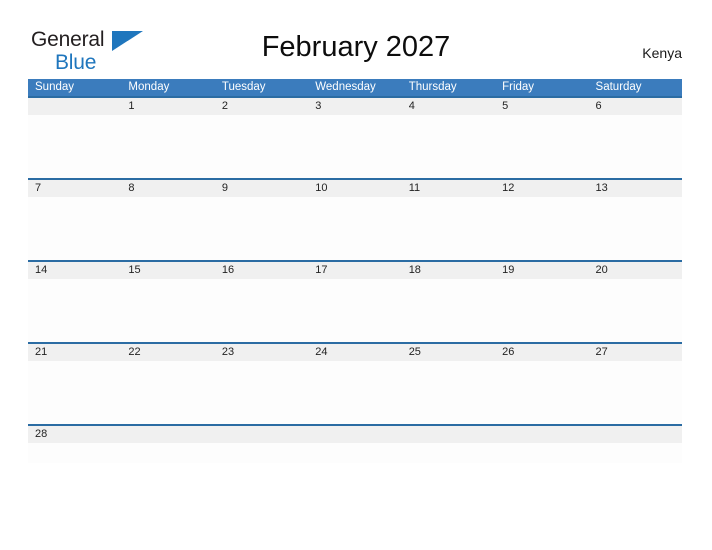  I want to click on day-cell: 25, so click(448, 352).